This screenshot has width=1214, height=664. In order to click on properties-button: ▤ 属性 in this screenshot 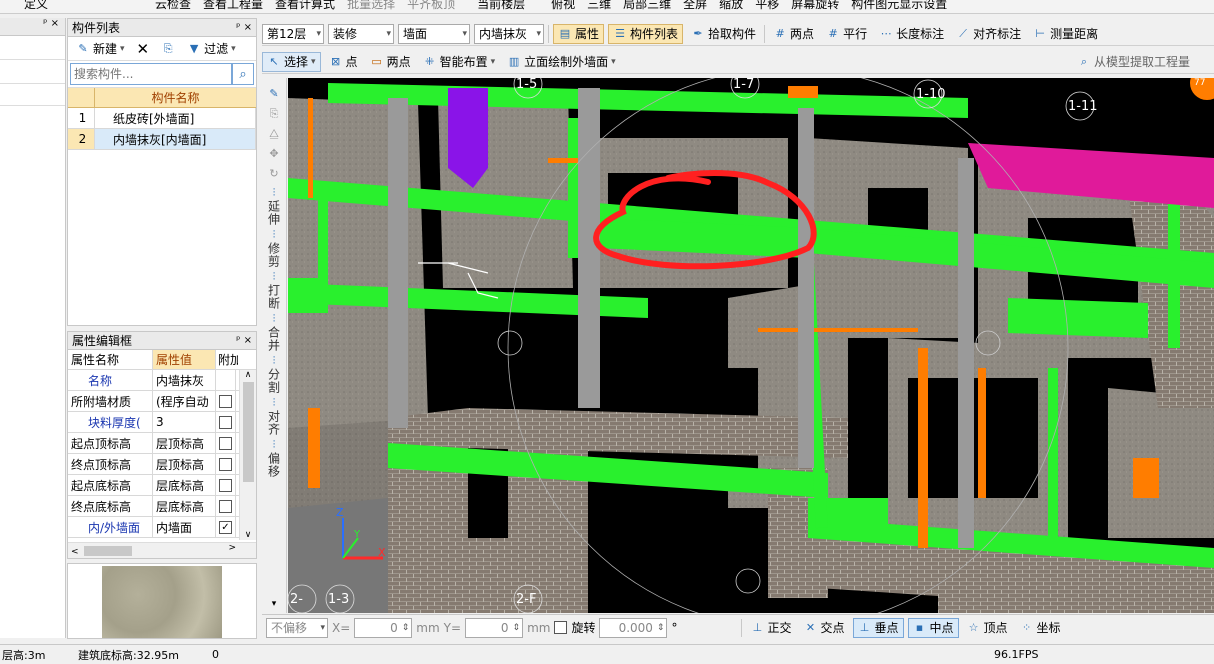, I will do `click(579, 33)`.